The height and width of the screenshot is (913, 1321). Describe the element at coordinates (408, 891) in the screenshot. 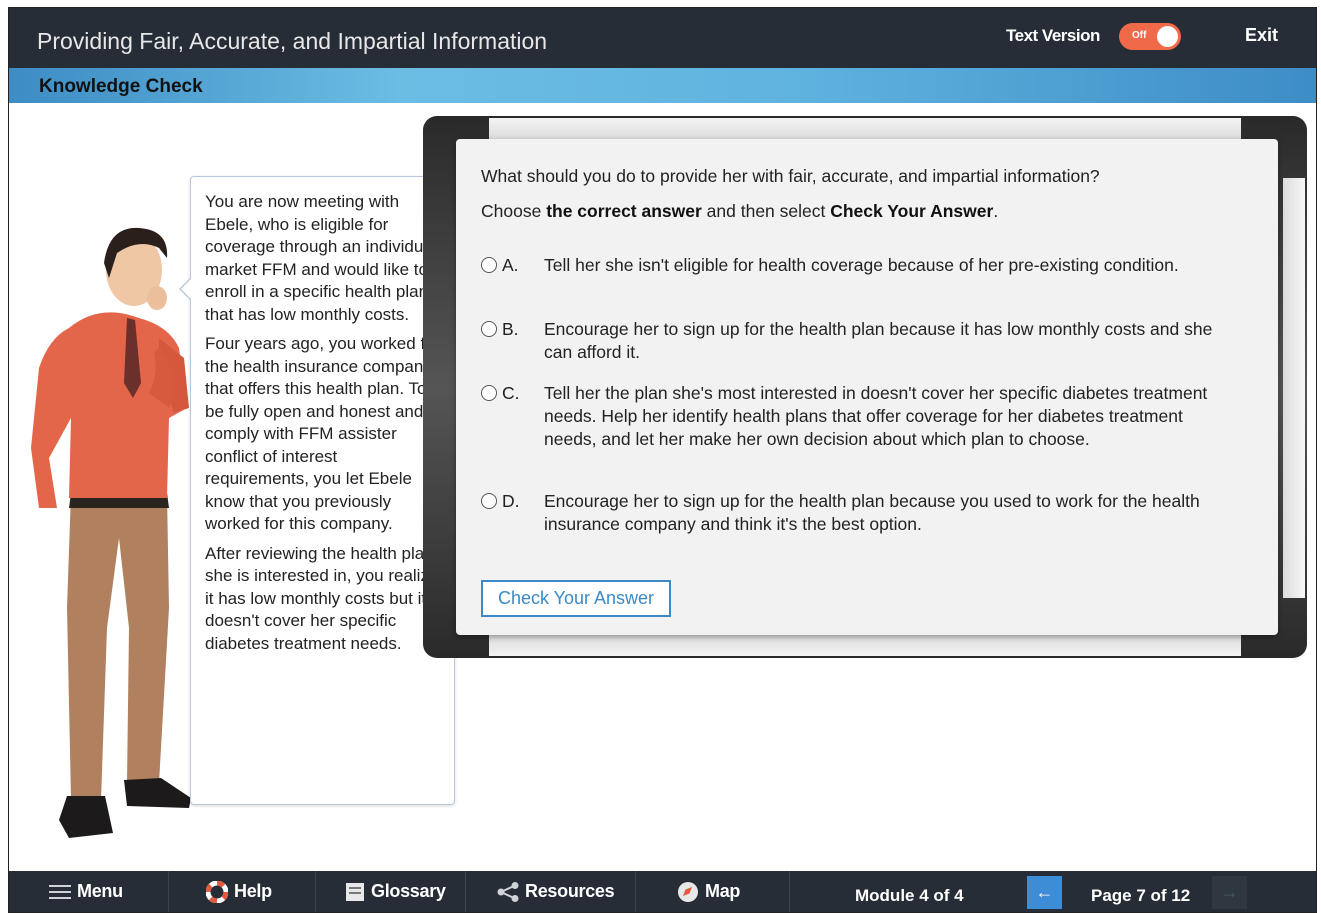

I see `glossary-label: Glossary` at that location.